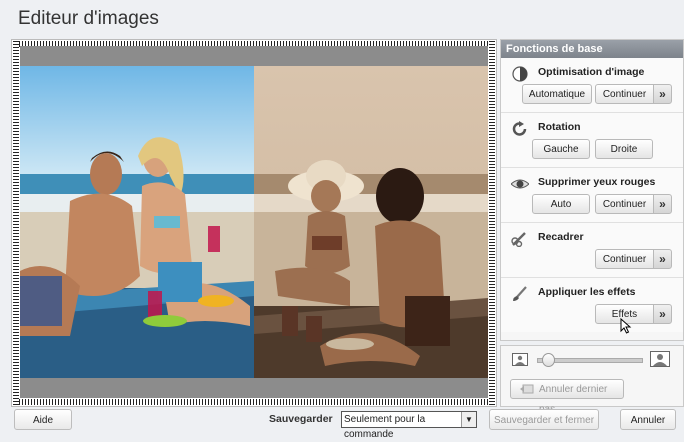 The image size is (684, 442). I want to click on redeye-auto-button: Auto, so click(561, 204).